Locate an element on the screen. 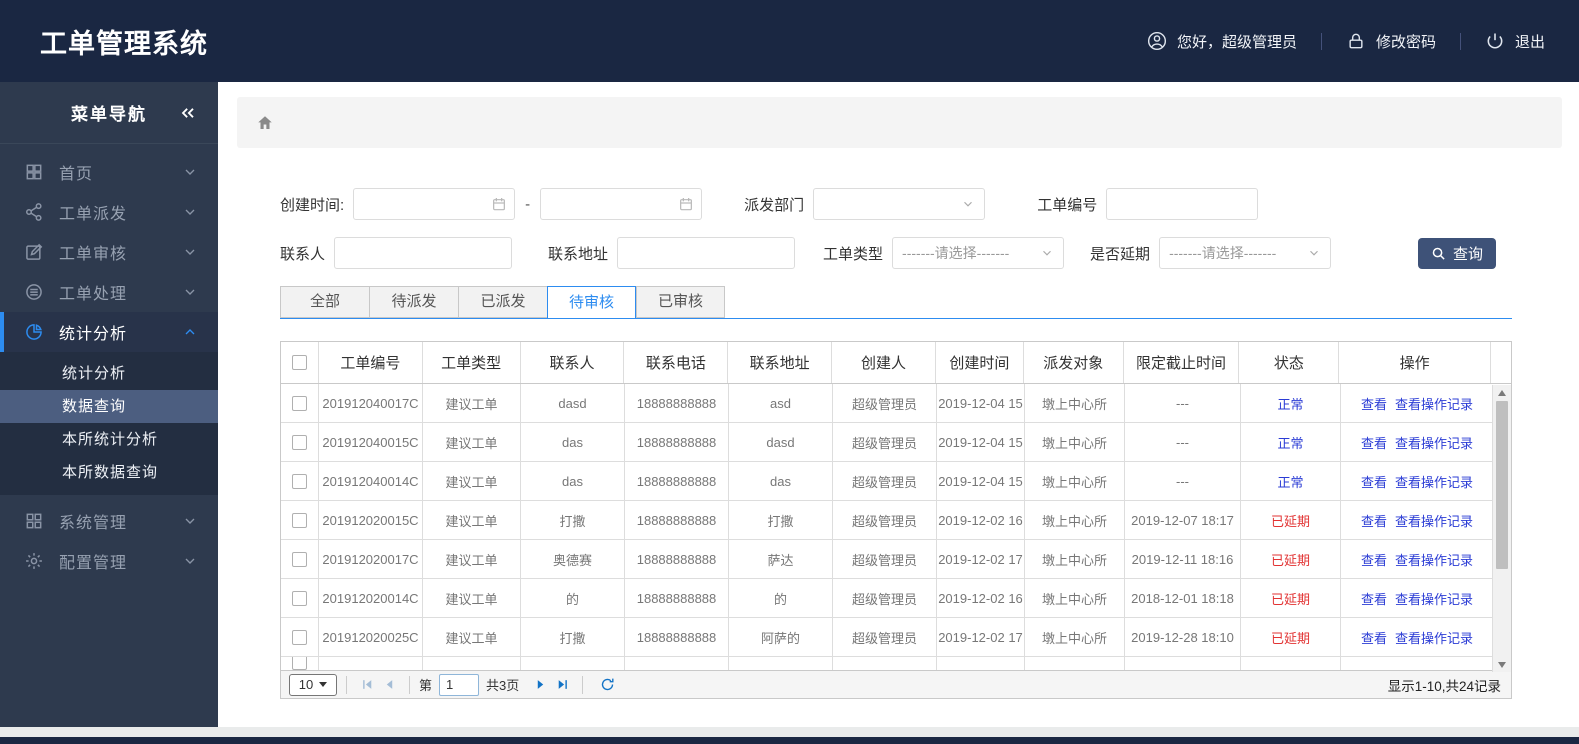 This screenshot has width=1579, height=744. home-icon is located at coordinates (265, 123).